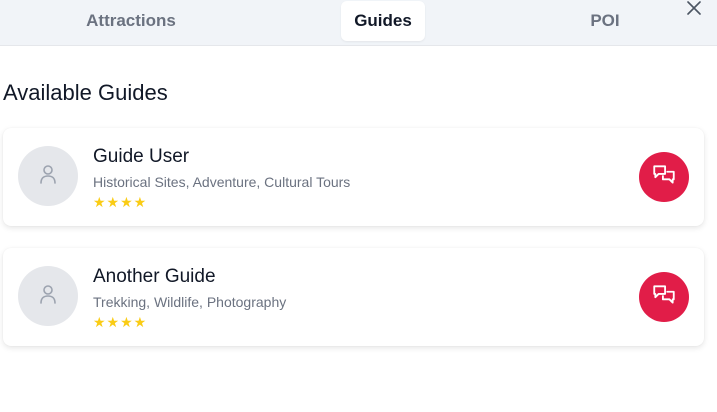 The image size is (717, 412). Describe the element at coordinates (85, 92) in the screenshot. I see `section-title: Available Guides` at that location.